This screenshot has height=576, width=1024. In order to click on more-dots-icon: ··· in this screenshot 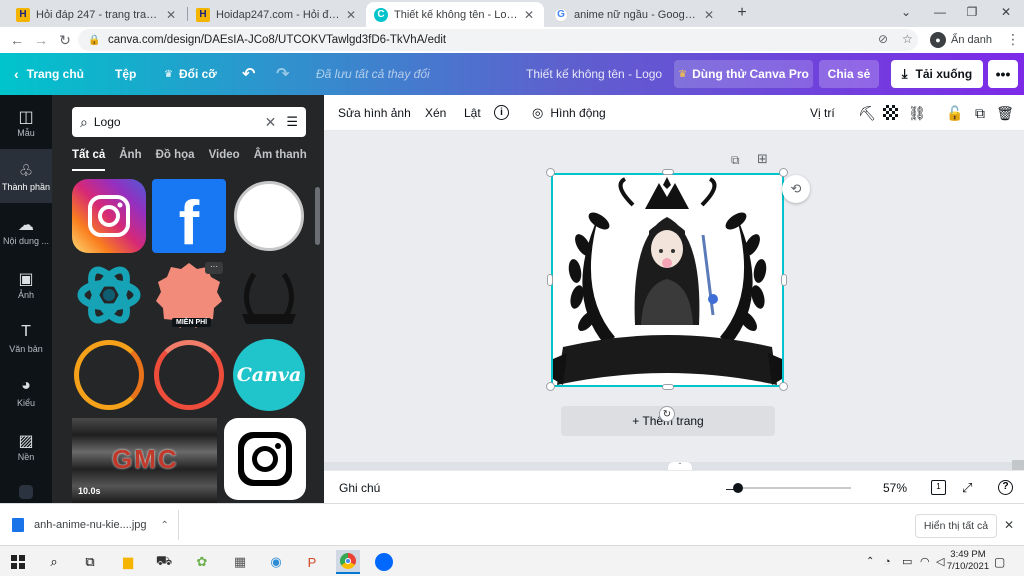, I will do `click(214, 268)`.